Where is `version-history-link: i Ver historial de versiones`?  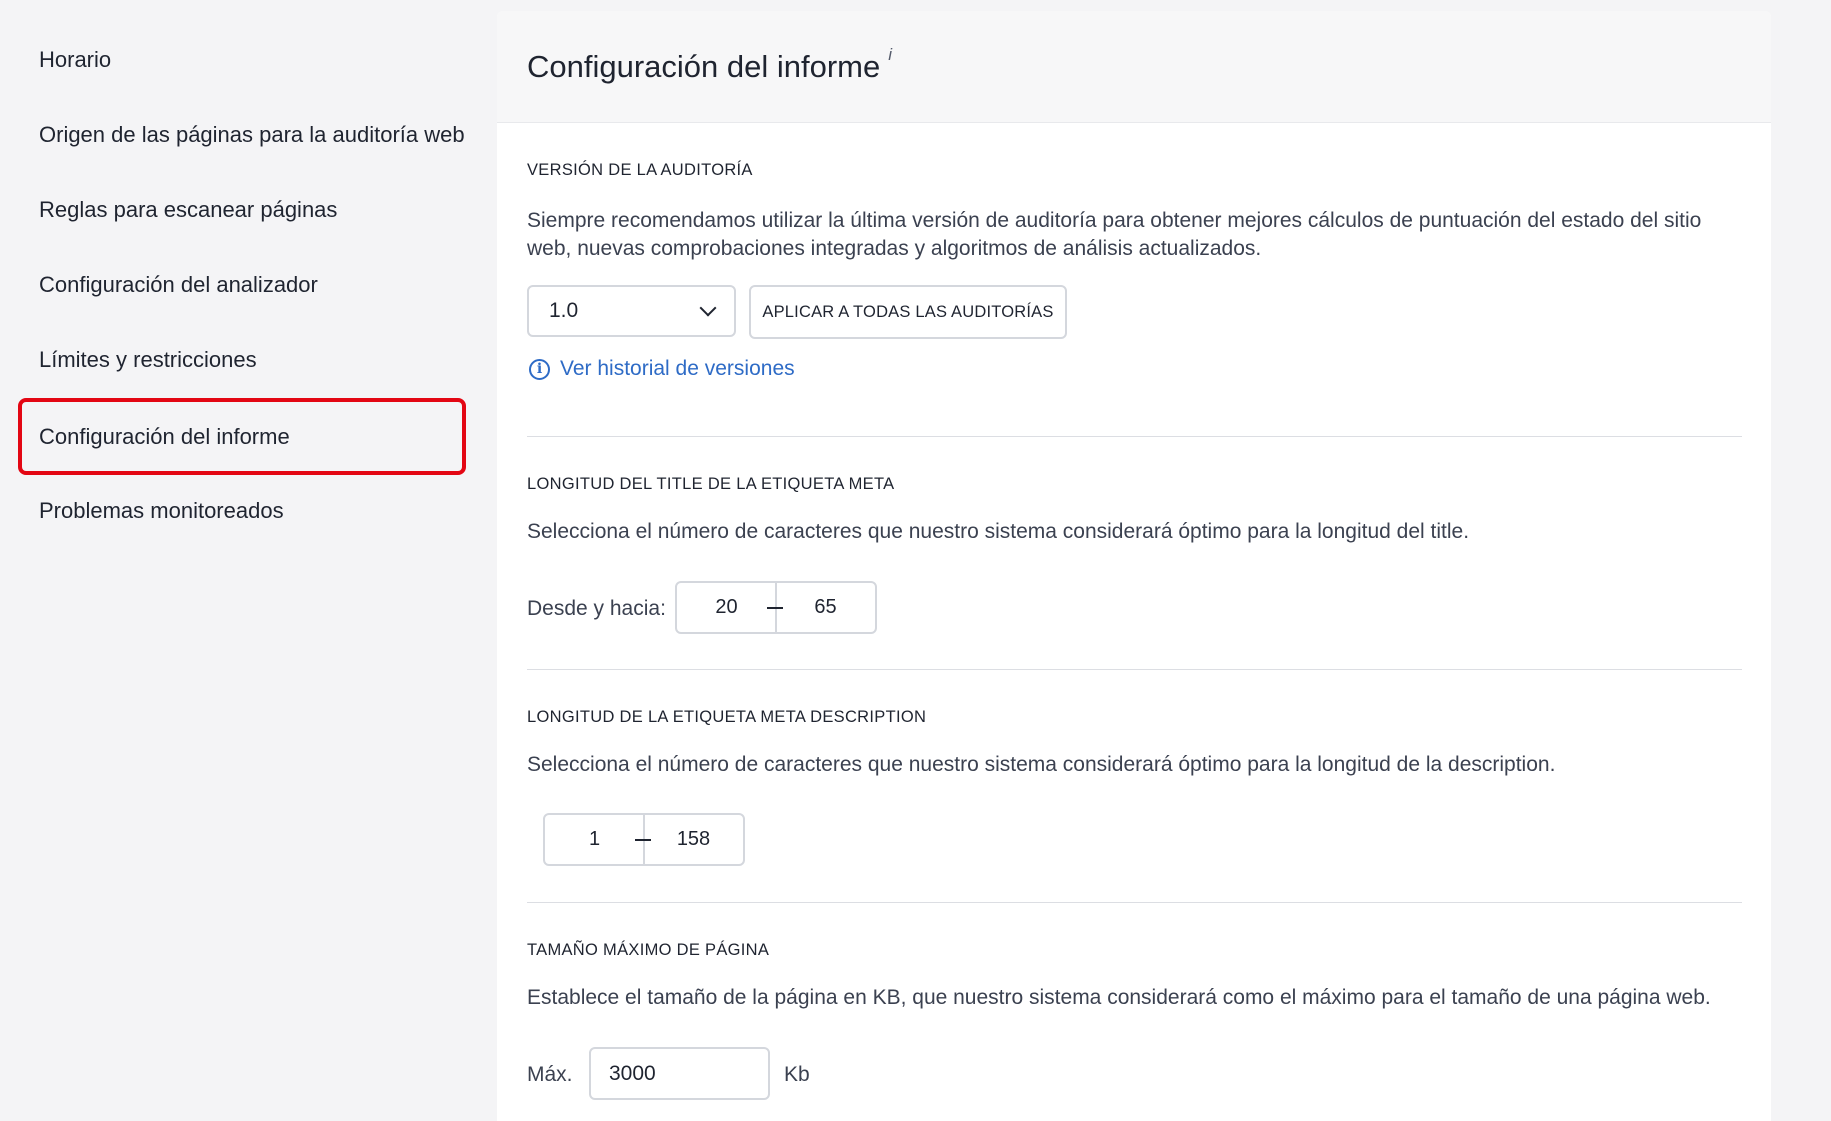
version-history-link: i Ver historial de versiones is located at coordinates (662, 369).